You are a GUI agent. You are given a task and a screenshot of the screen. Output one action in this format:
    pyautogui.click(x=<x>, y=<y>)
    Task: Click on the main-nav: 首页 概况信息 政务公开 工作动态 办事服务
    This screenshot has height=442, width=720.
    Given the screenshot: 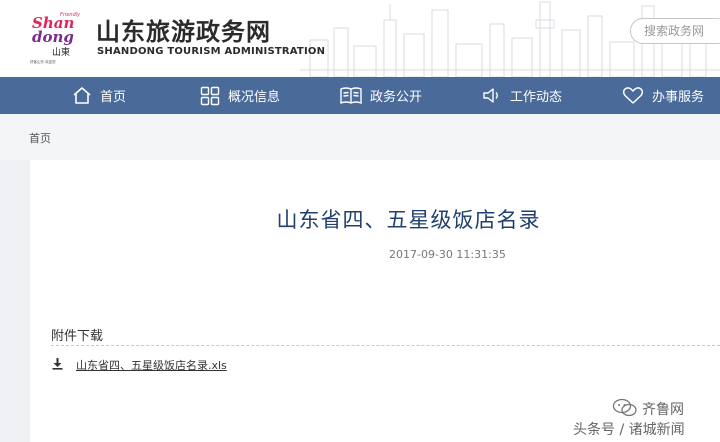 What is the action you would take?
    pyautogui.click(x=360, y=95)
    